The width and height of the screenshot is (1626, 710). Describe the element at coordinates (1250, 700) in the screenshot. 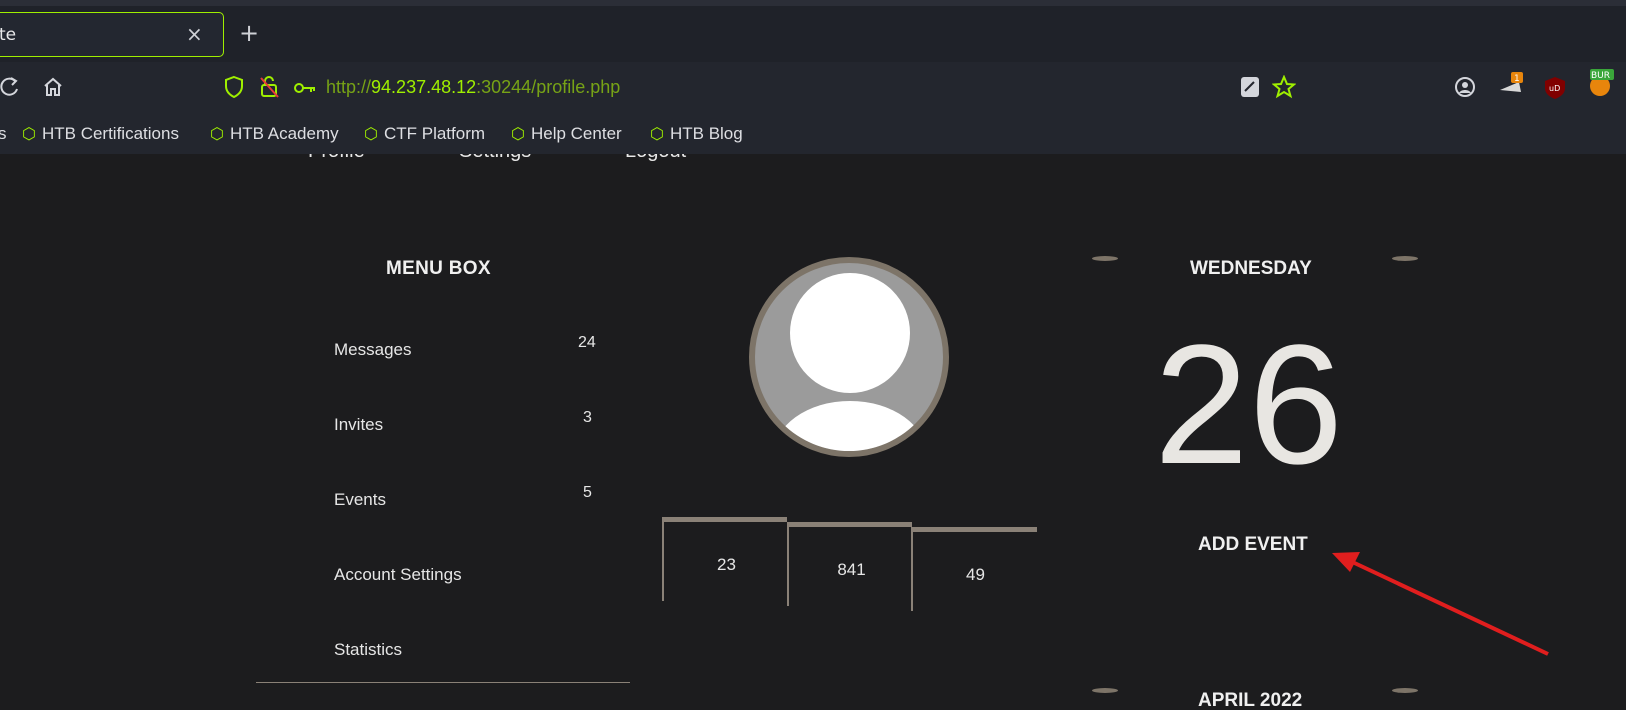

I see `calendar-month: APRIL 2022` at that location.